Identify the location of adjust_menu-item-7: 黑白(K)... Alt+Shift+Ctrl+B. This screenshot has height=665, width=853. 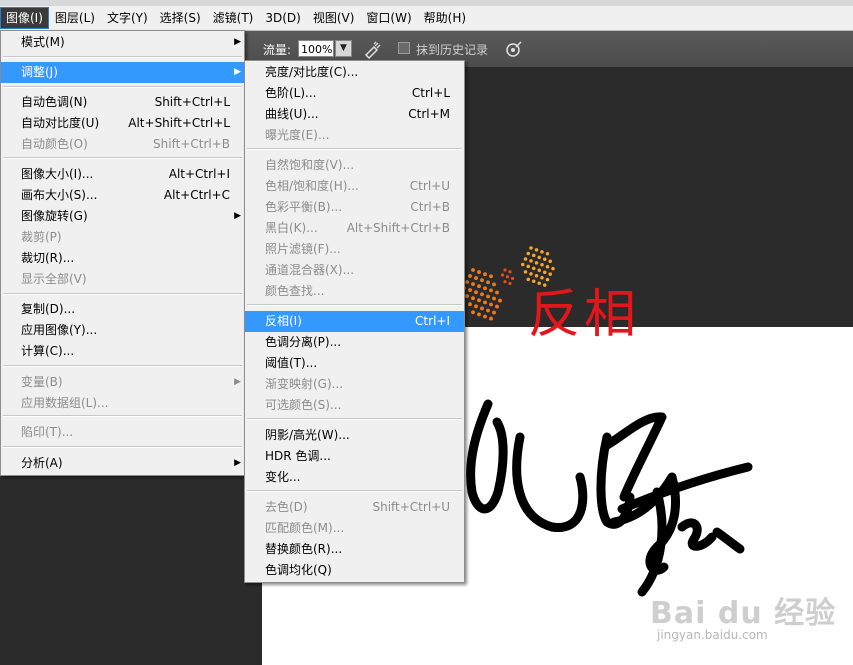
(354, 228).